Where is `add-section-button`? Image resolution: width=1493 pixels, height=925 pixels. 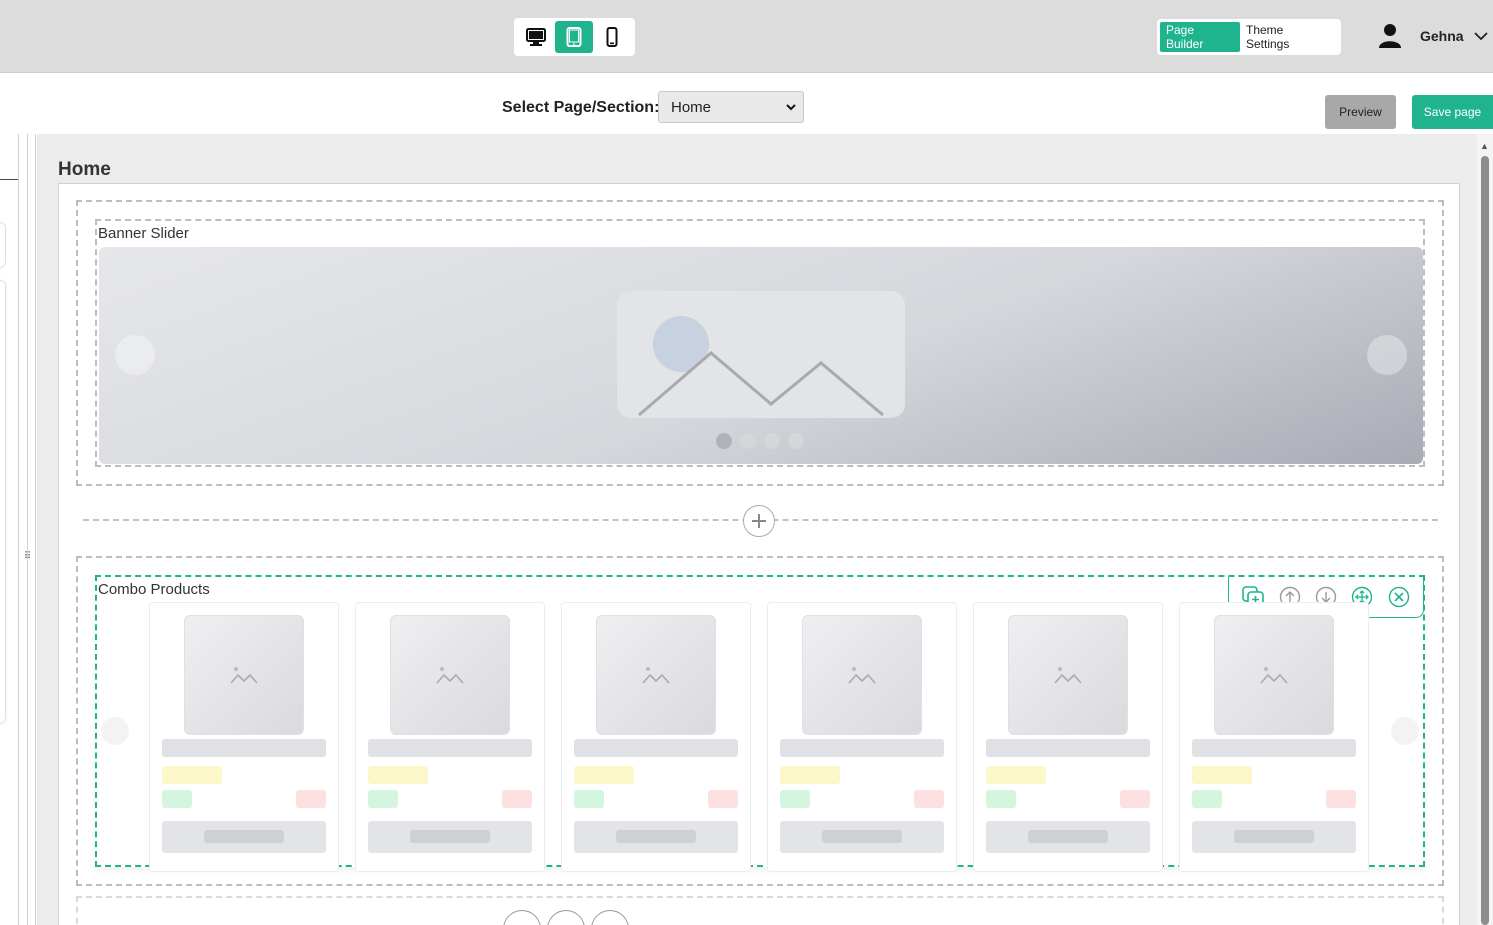
add-section-button is located at coordinates (759, 521).